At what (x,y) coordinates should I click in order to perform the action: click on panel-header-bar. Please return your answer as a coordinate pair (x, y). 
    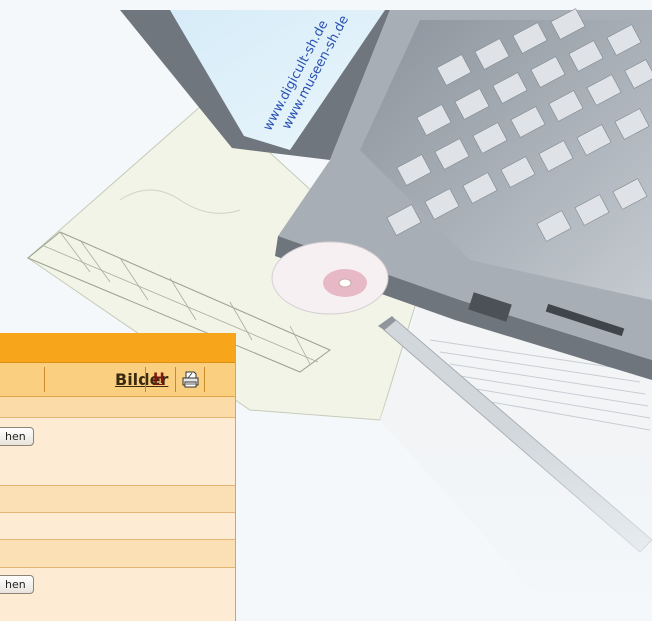
    Looking at the image, I should click on (117, 348).